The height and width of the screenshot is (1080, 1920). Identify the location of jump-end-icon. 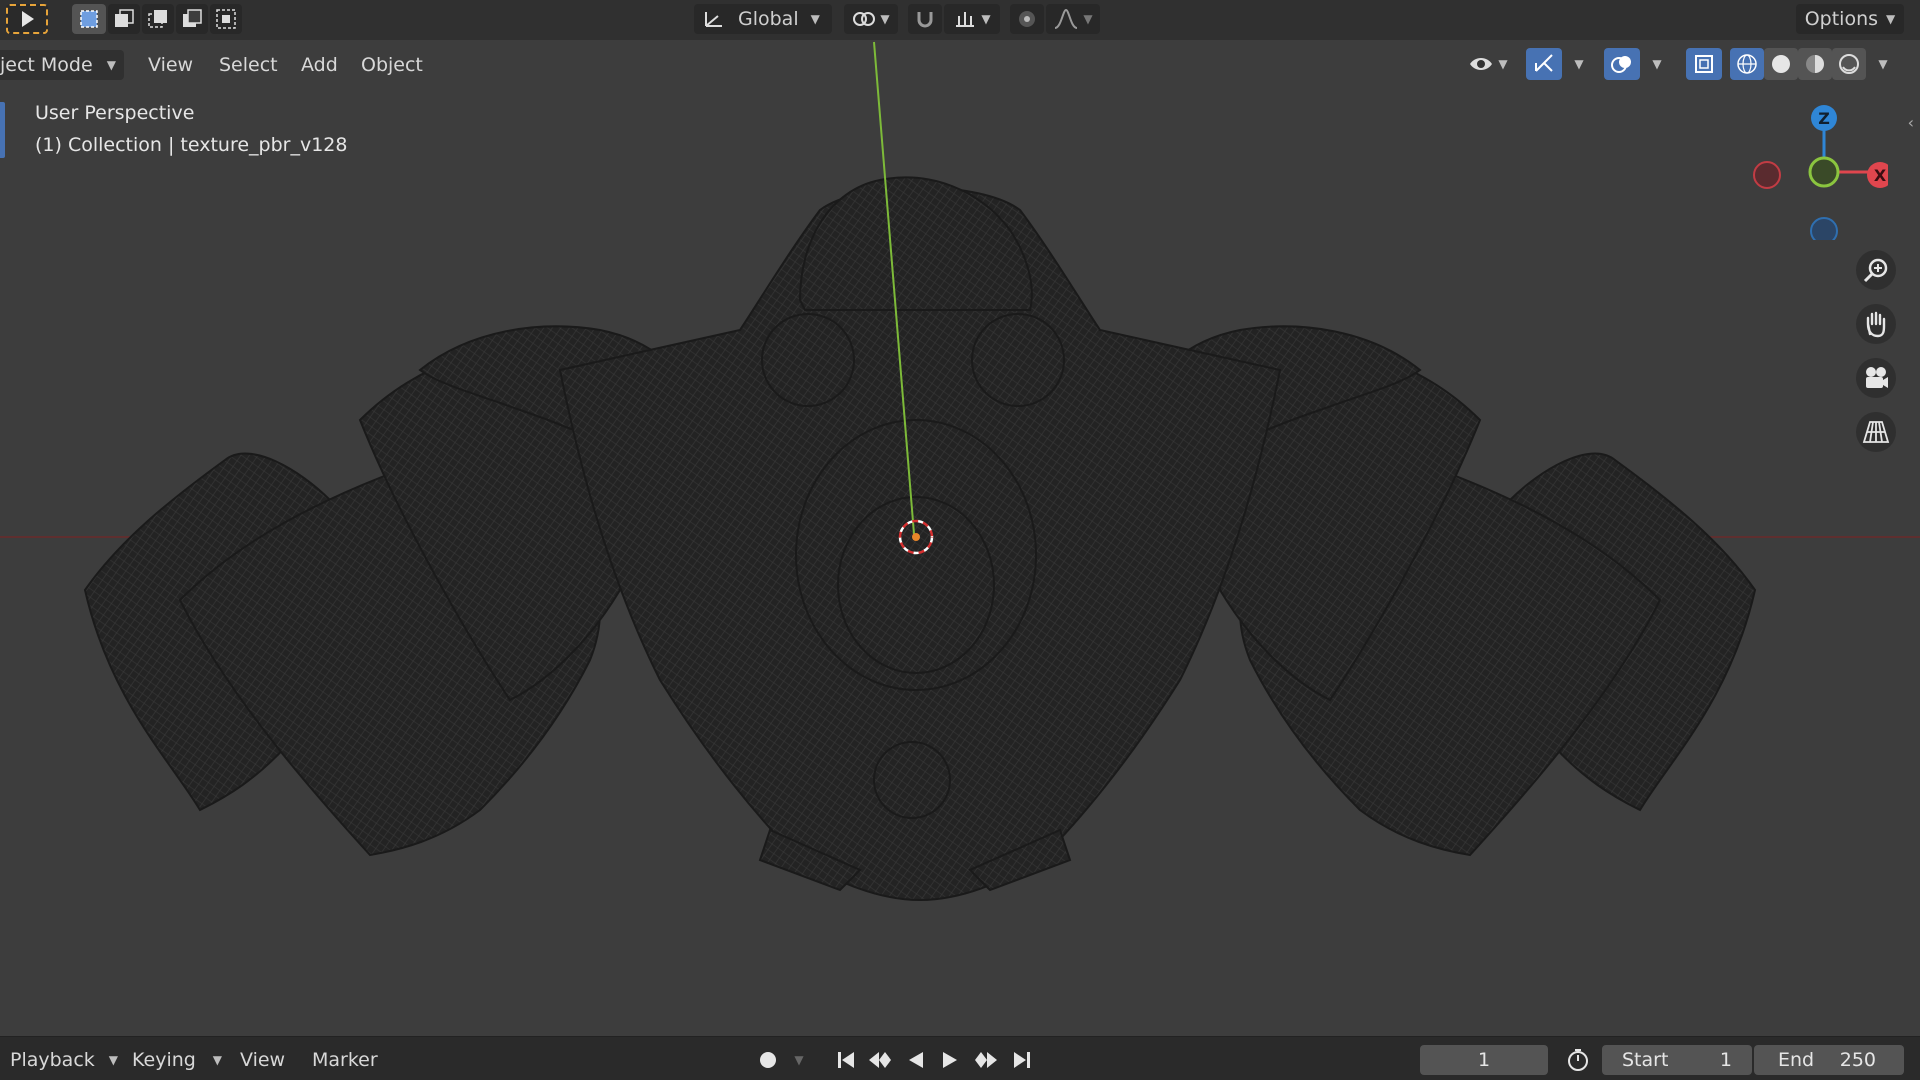
(1022, 1060).